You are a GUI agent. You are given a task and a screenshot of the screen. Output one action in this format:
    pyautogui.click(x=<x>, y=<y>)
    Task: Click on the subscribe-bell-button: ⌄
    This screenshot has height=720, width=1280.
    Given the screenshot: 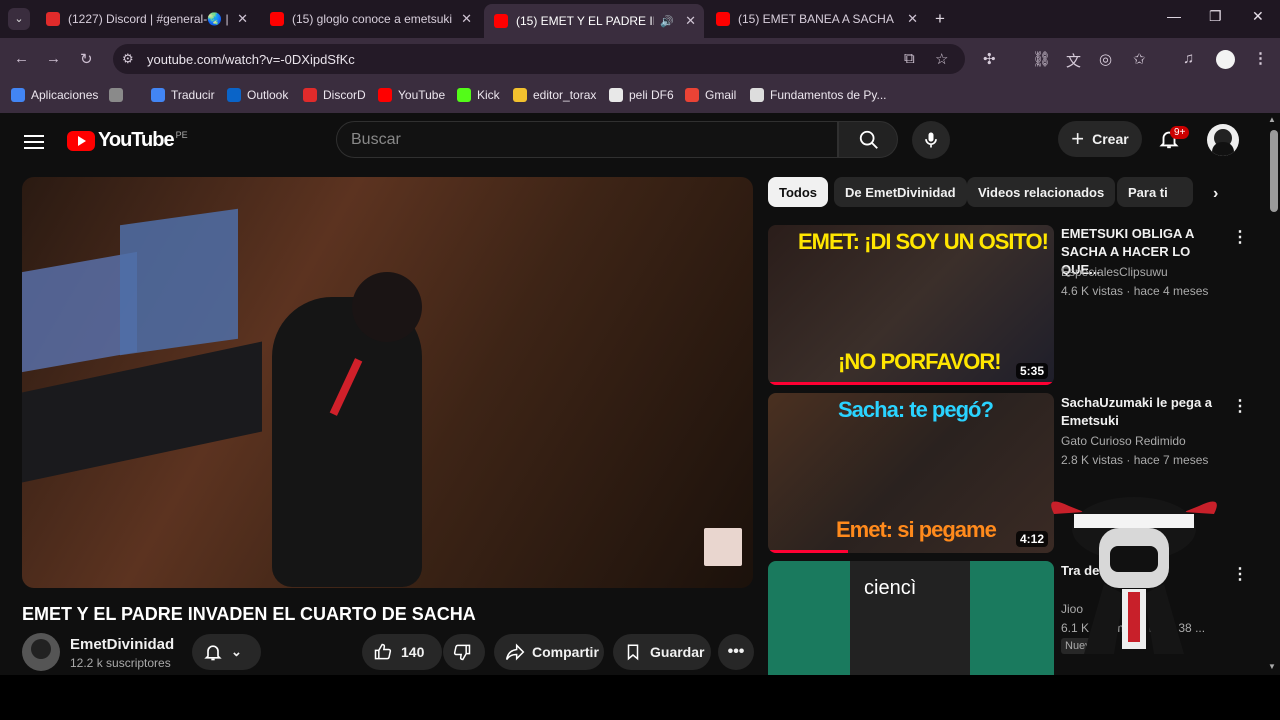 What is the action you would take?
    pyautogui.click(x=226, y=652)
    